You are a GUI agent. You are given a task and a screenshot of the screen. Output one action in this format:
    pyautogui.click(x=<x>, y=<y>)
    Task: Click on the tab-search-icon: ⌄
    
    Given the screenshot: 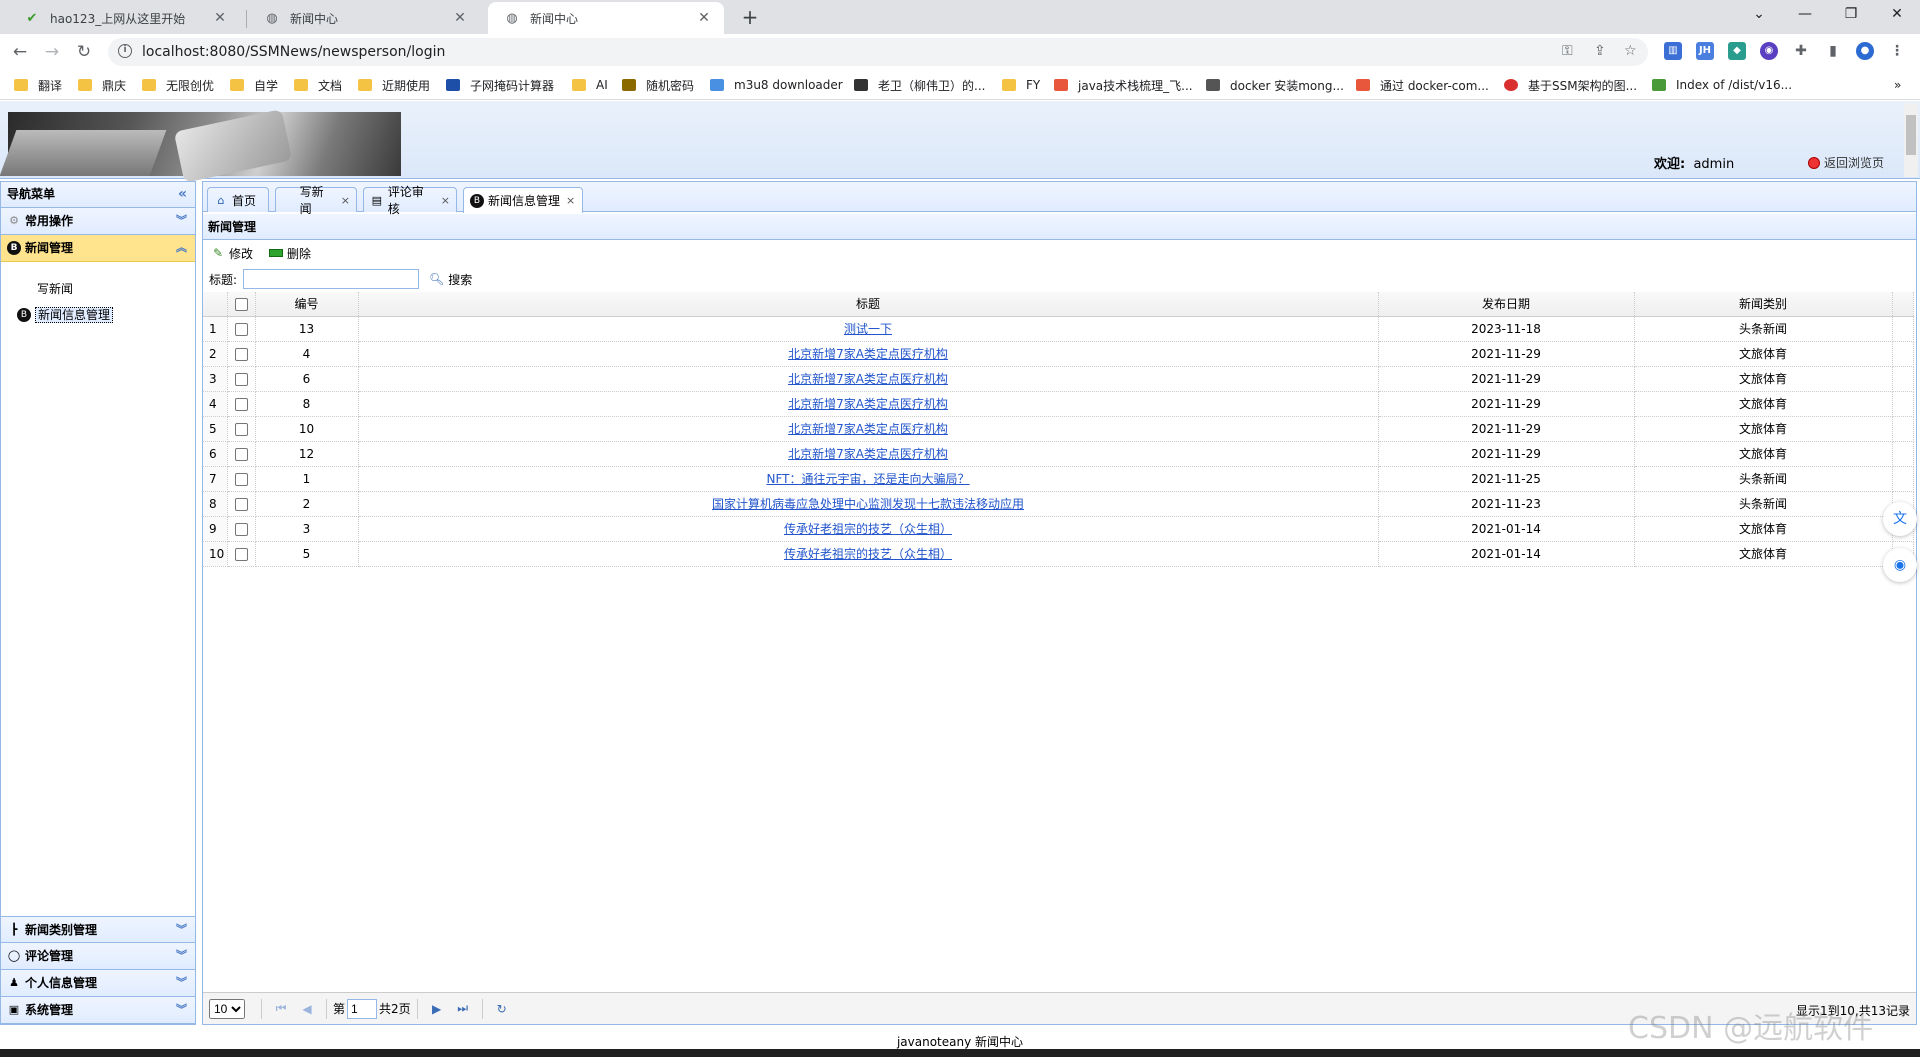 What is the action you would take?
    pyautogui.click(x=1759, y=15)
    